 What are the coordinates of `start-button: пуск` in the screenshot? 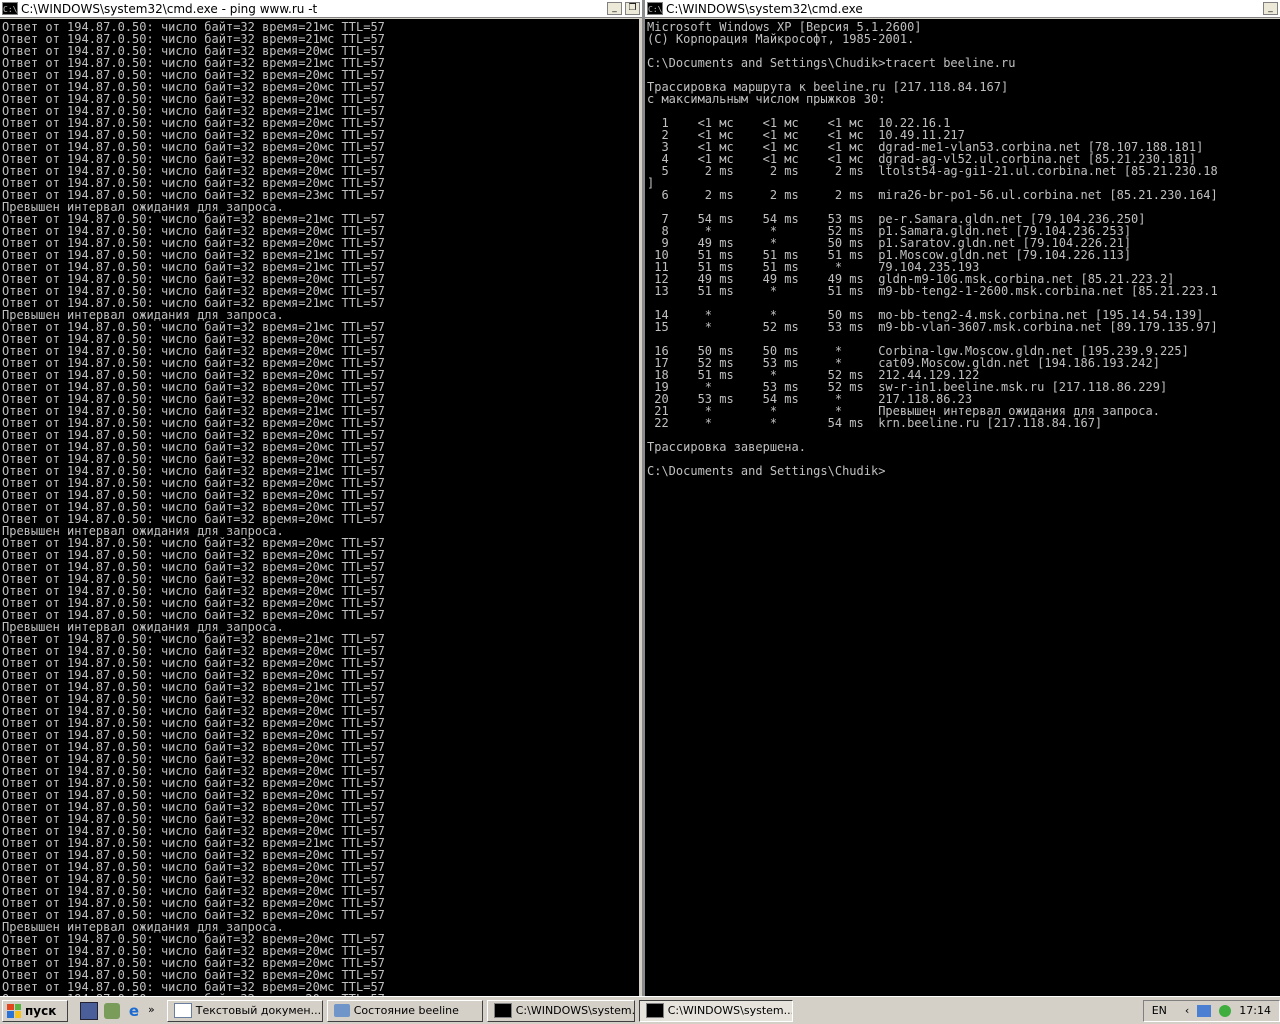 It's located at (35, 1010).